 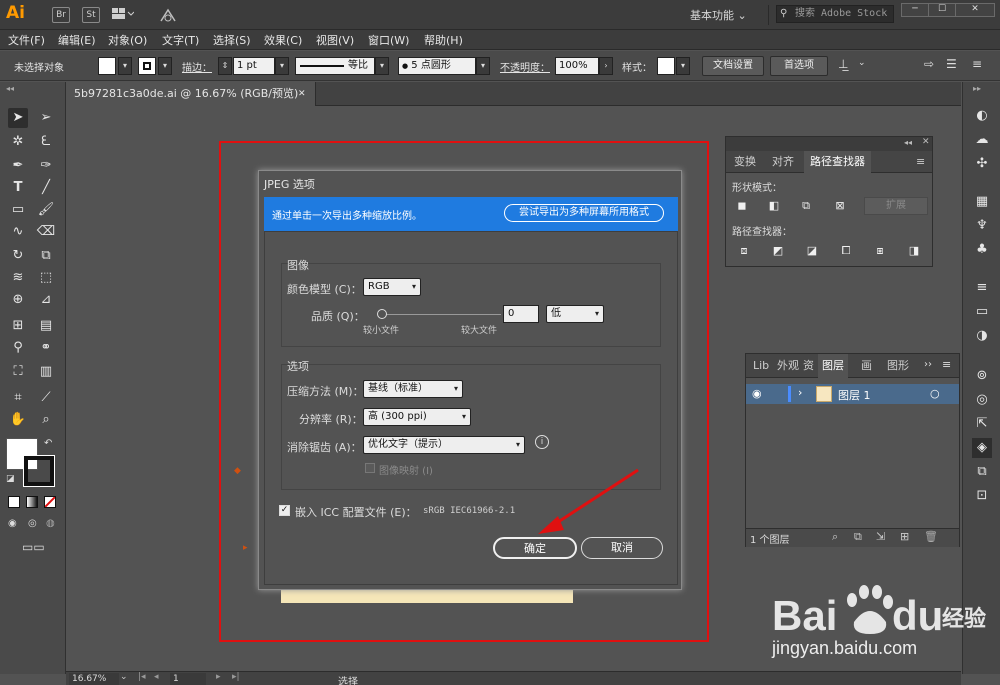 I want to click on close-button: ✕, so click(x=975, y=10).